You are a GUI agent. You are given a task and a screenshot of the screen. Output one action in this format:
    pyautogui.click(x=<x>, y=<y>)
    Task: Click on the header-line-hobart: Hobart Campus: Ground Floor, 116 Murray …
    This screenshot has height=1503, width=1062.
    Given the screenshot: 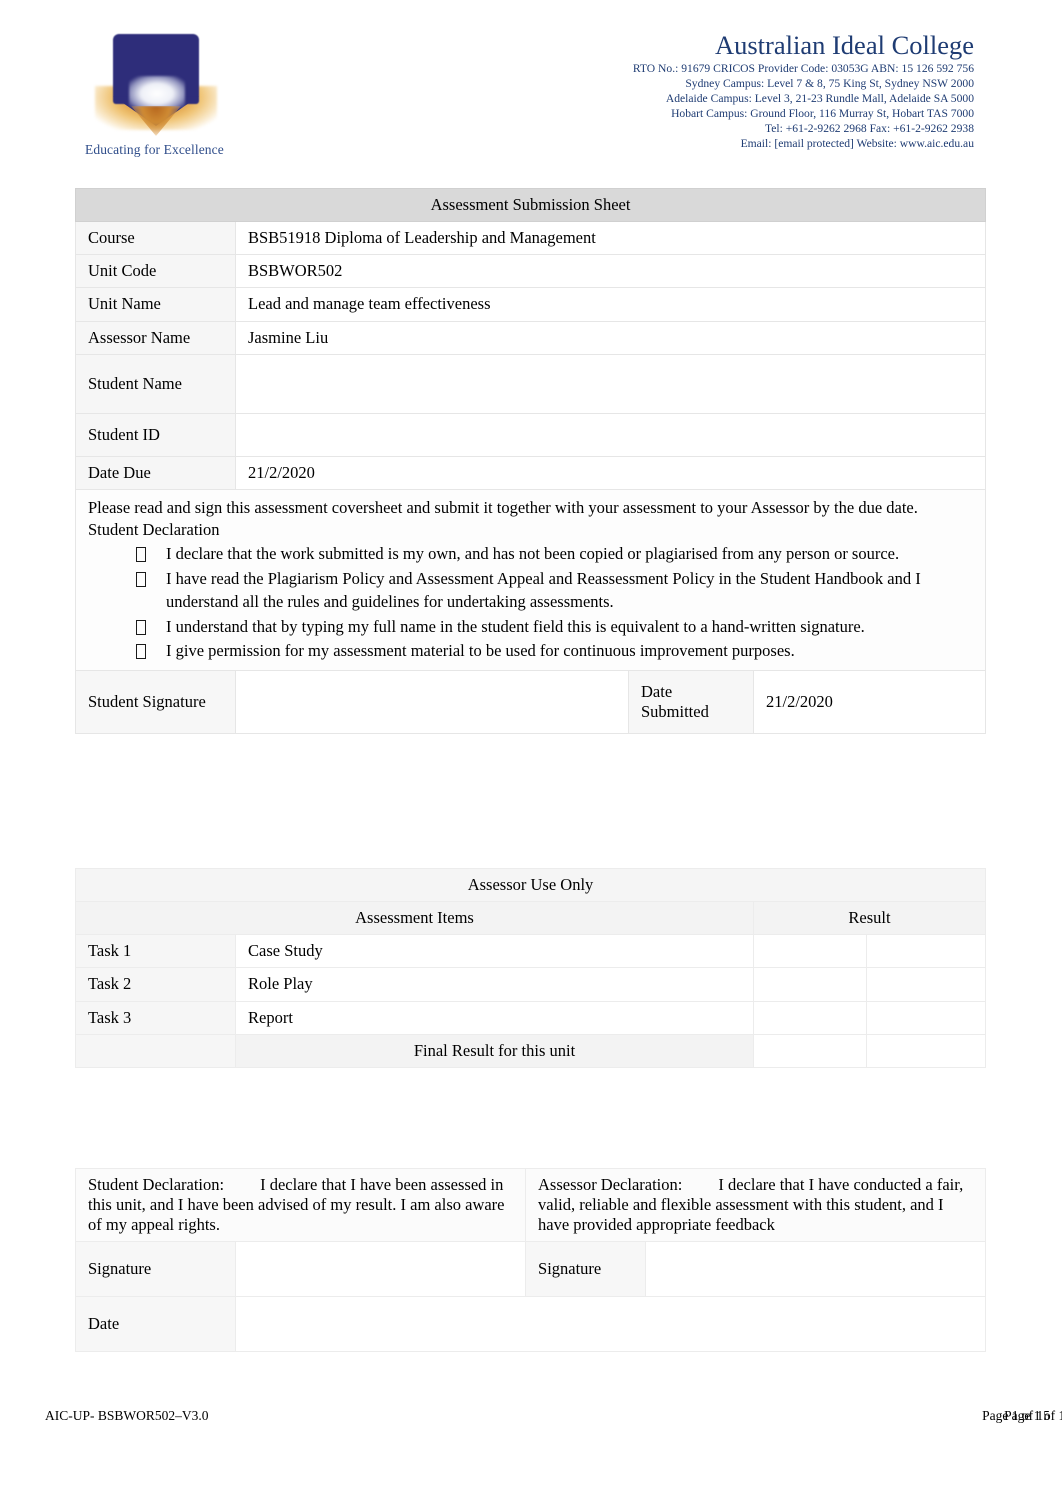 What is the action you would take?
    pyautogui.click(x=822, y=113)
    